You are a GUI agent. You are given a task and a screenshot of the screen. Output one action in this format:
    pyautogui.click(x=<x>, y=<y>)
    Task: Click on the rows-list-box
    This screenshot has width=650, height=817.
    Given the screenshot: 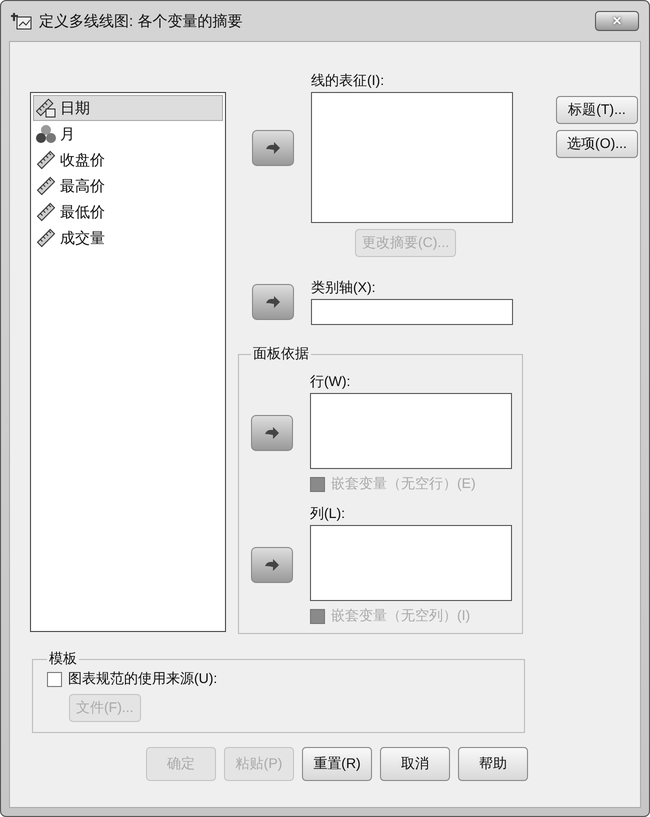 What is the action you would take?
    pyautogui.click(x=411, y=431)
    